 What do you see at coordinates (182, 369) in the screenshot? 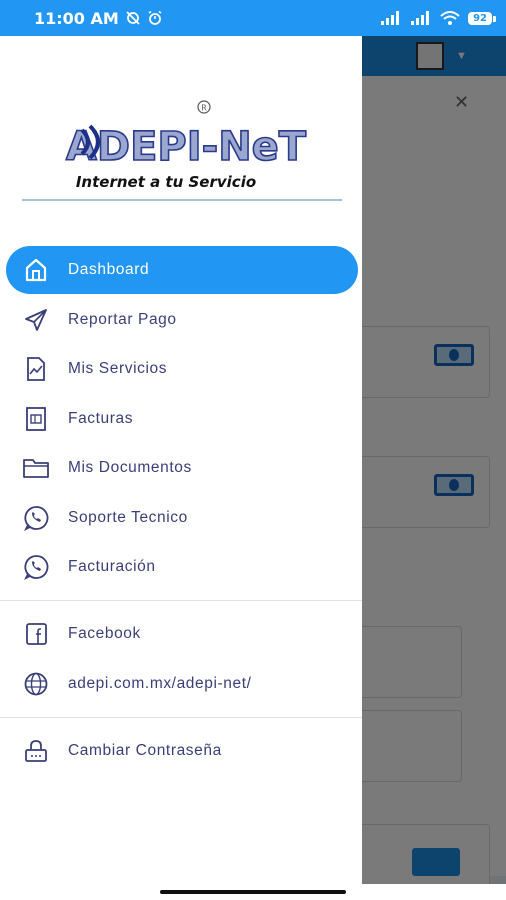
I see `menu-item-mis-servicios: Mis Servicios` at bounding box center [182, 369].